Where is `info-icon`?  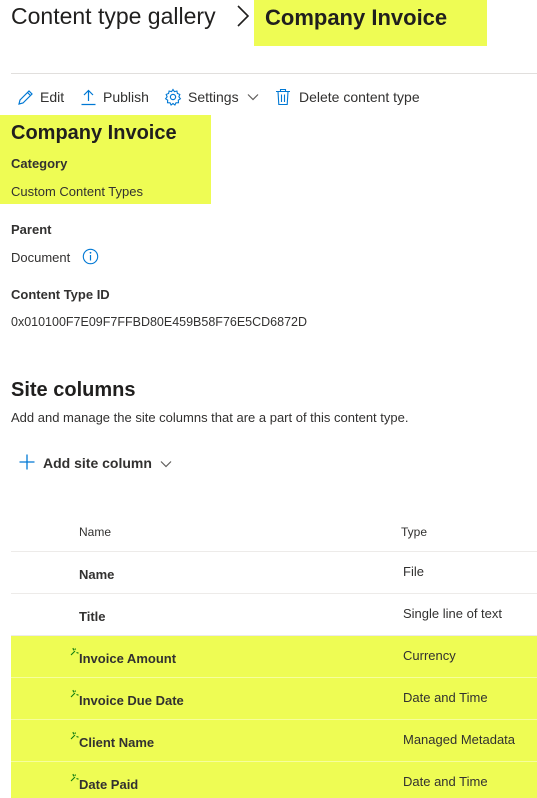
info-icon is located at coordinates (90, 259).